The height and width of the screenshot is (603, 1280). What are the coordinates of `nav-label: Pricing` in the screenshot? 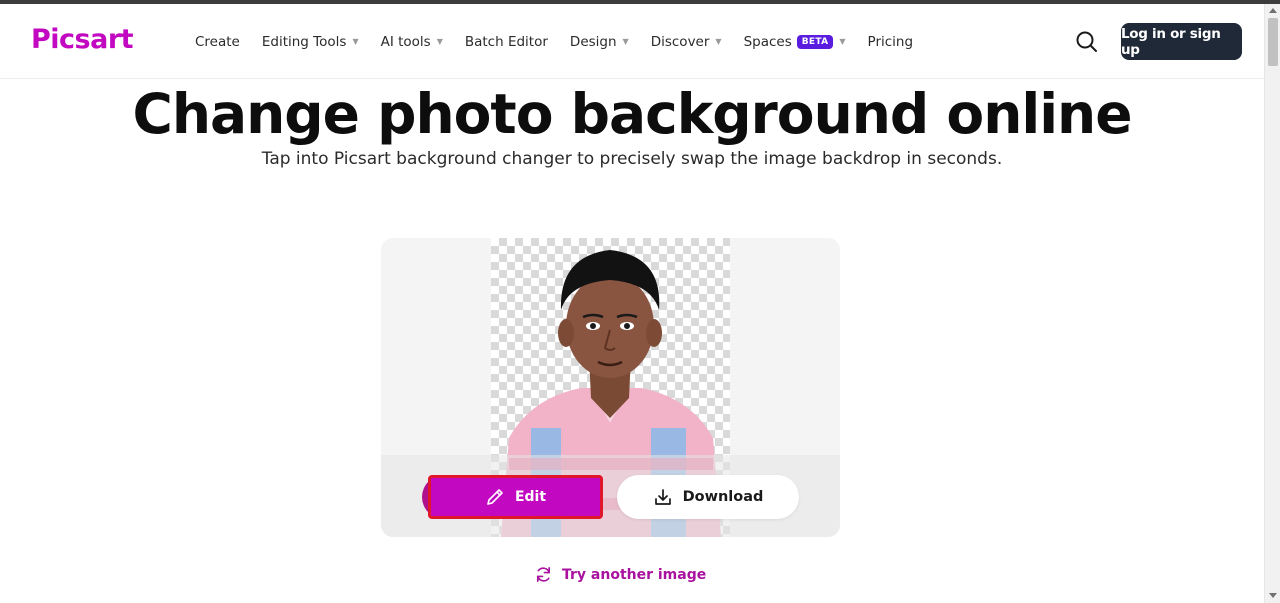 It's located at (890, 41).